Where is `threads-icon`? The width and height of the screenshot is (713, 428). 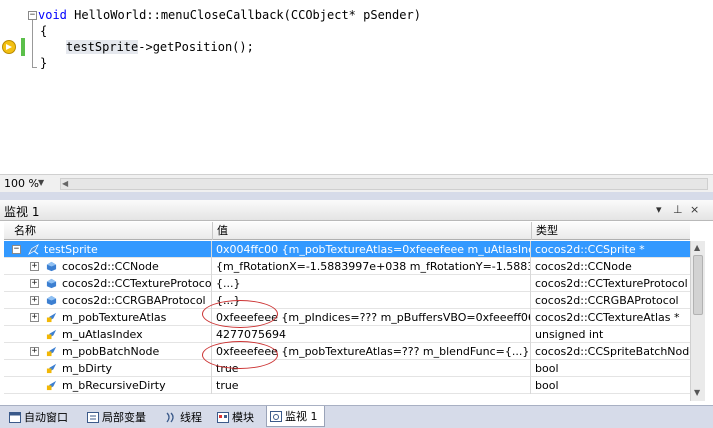 threads-icon is located at coordinates (170, 417).